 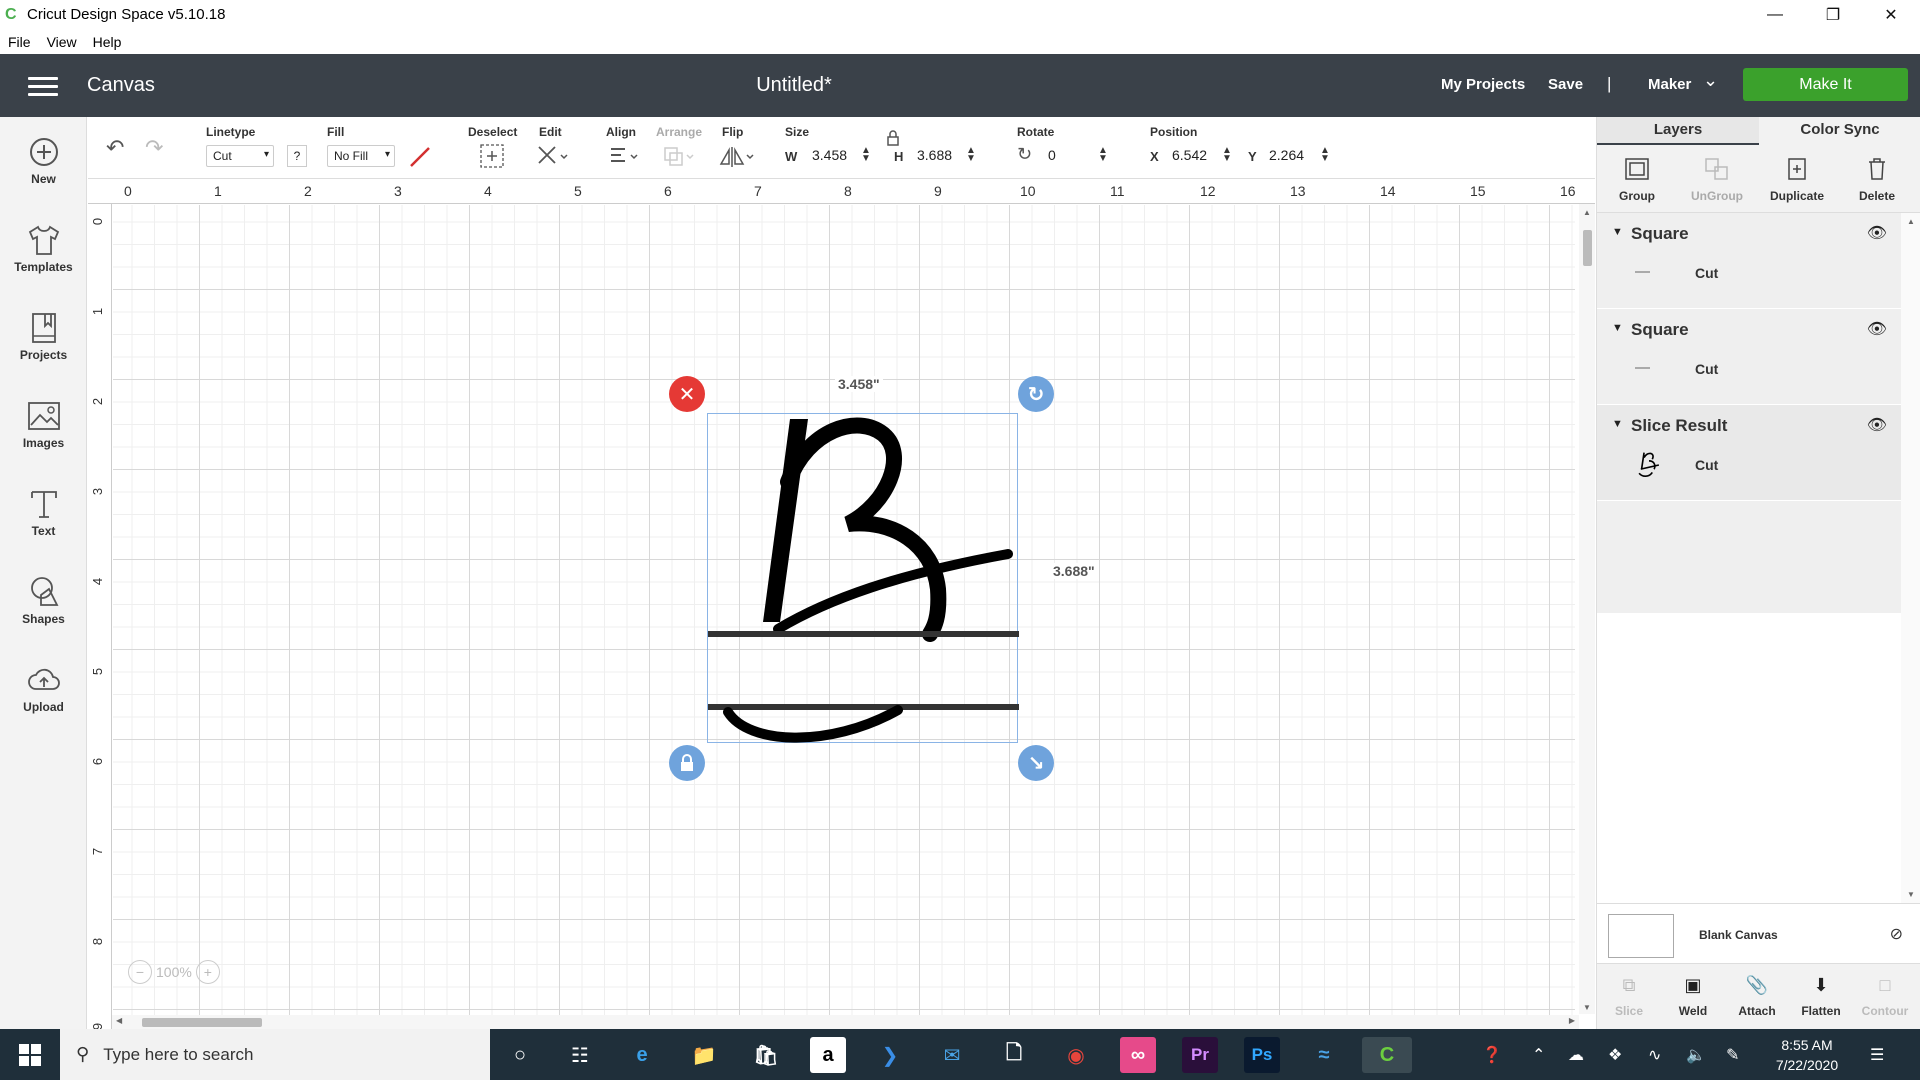 I want to click on redo-icon: ↷, so click(x=154, y=148).